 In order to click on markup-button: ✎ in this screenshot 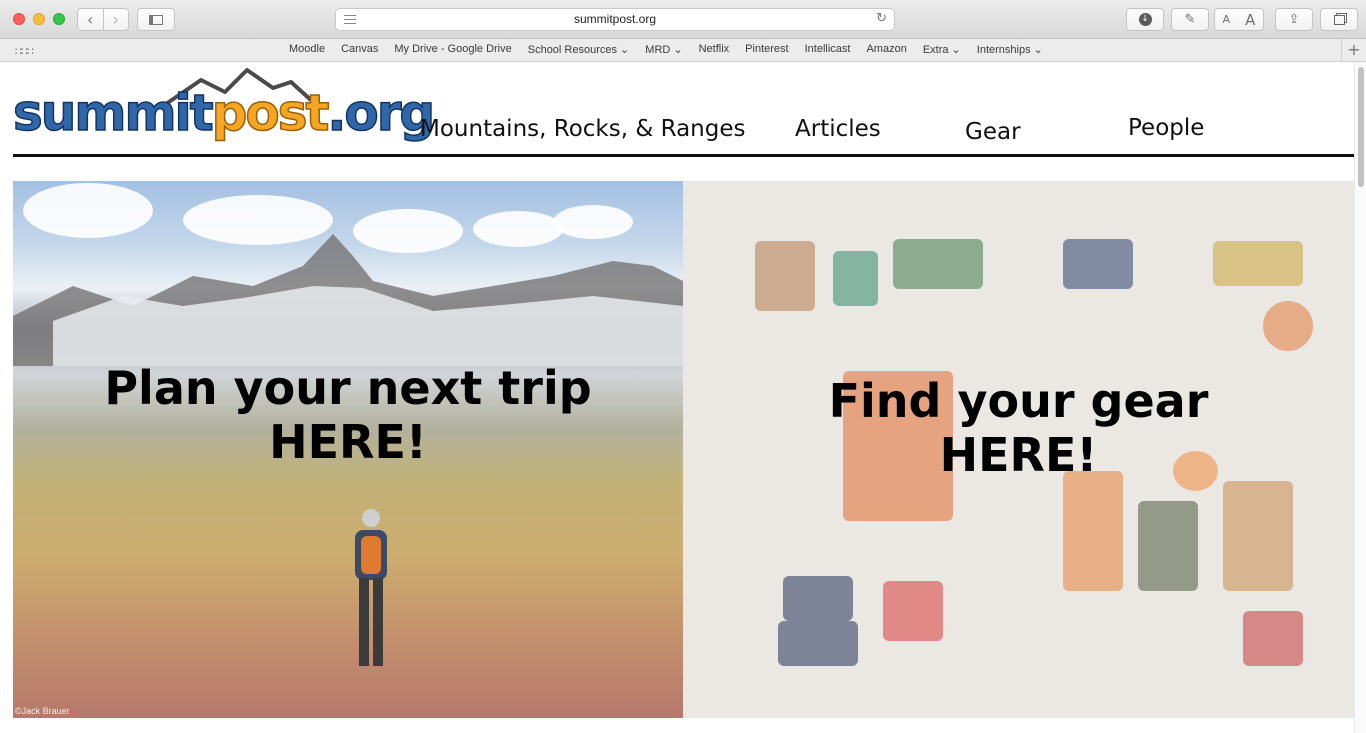, I will do `click(1190, 19)`.